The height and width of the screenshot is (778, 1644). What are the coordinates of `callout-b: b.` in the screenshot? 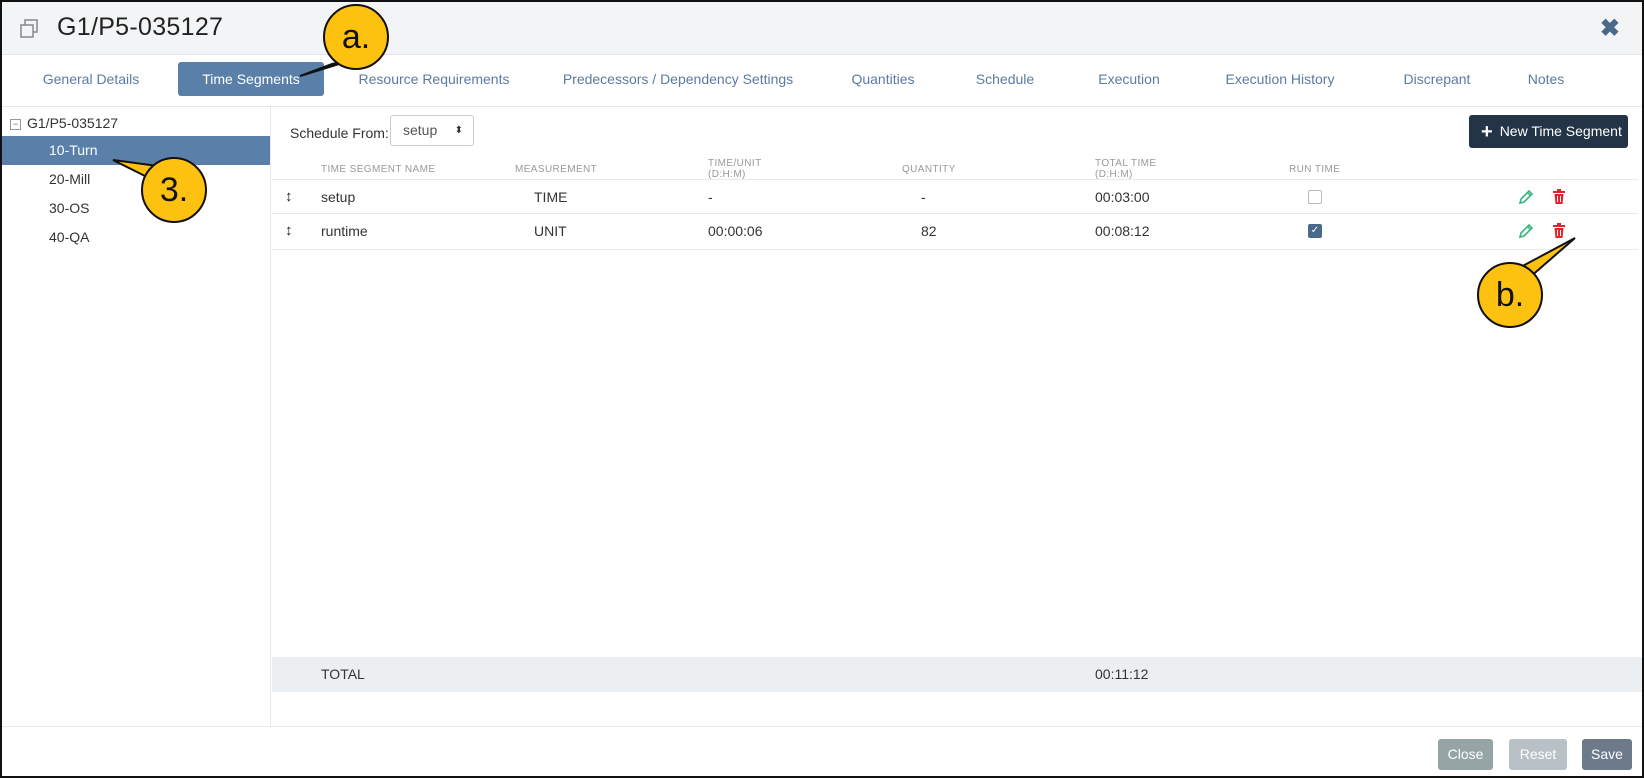 It's located at (1510, 295).